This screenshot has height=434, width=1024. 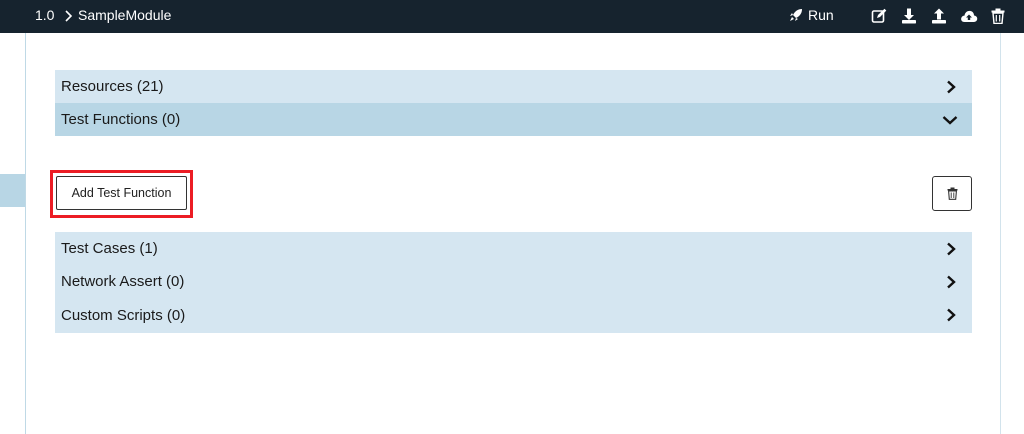 What do you see at coordinates (109, 248) in the screenshot?
I see `section-label: Test Cases (1)` at bounding box center [109, 248].